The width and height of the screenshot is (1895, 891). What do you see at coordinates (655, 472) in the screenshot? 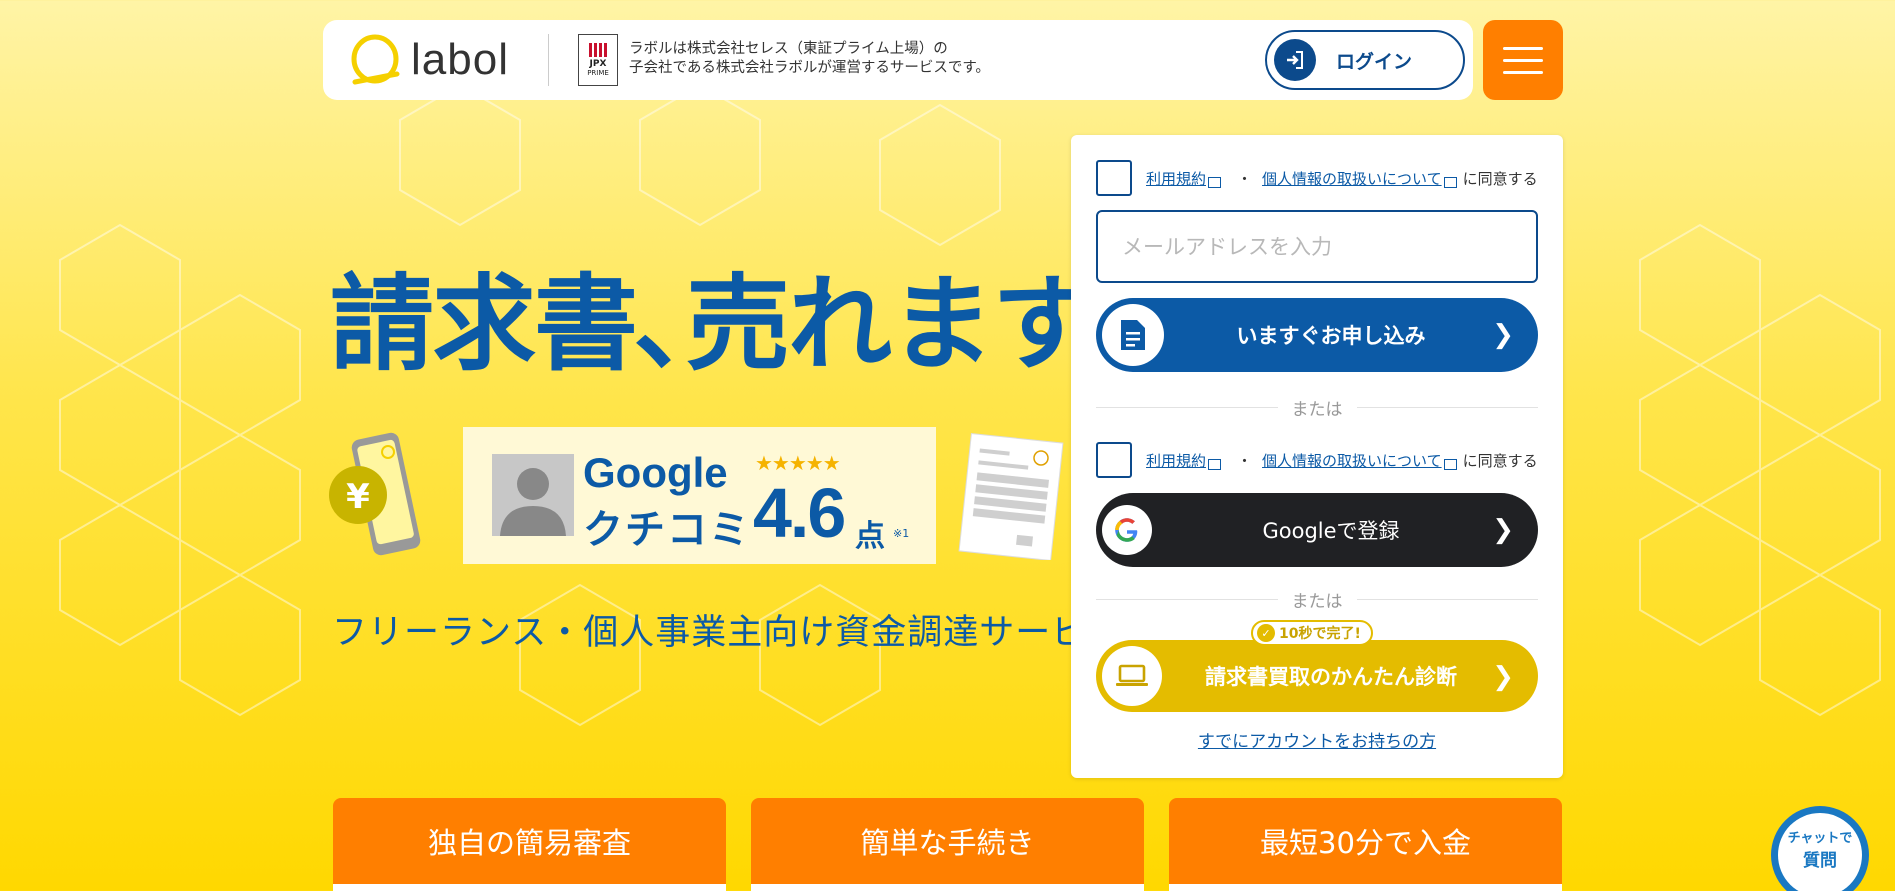
I see `review-google-label: Google` at bounding box center [655, 472].